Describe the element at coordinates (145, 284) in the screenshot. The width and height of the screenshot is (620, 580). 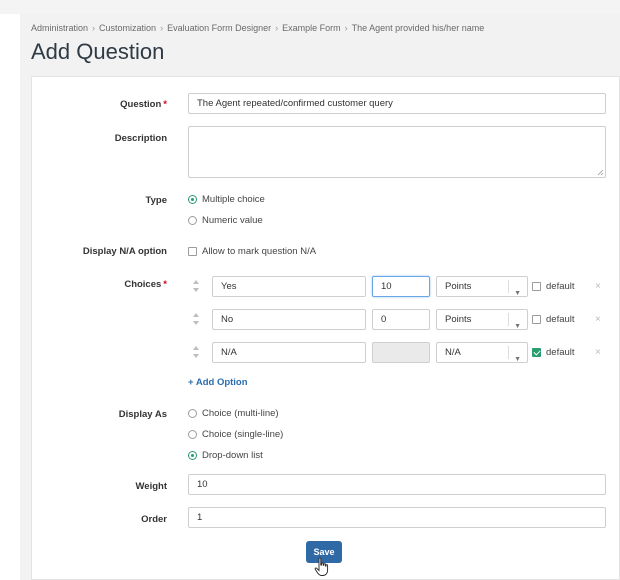
I see `choices-label: Choices *` at that location.